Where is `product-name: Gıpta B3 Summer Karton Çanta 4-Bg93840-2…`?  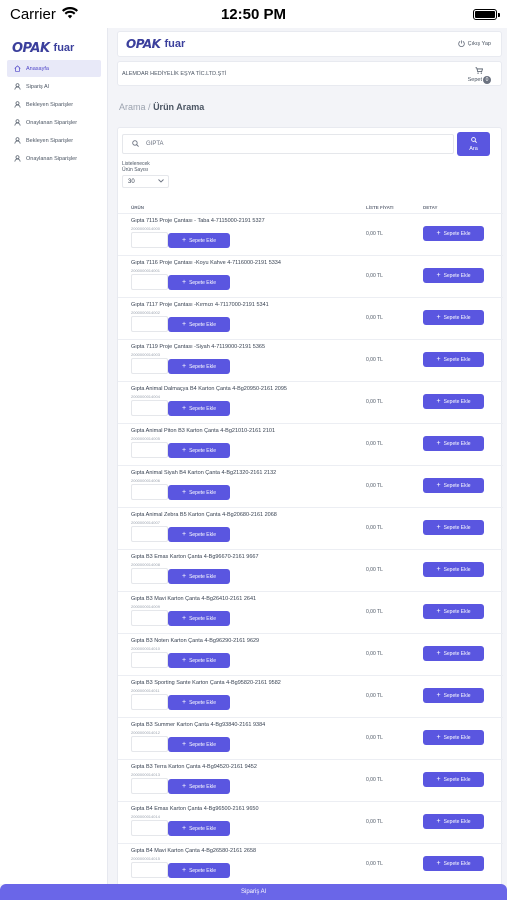 product-name: Gıpta B3 Summer Karton Çanta 4-Bg93840-2… is located at coordinates (198, 725).